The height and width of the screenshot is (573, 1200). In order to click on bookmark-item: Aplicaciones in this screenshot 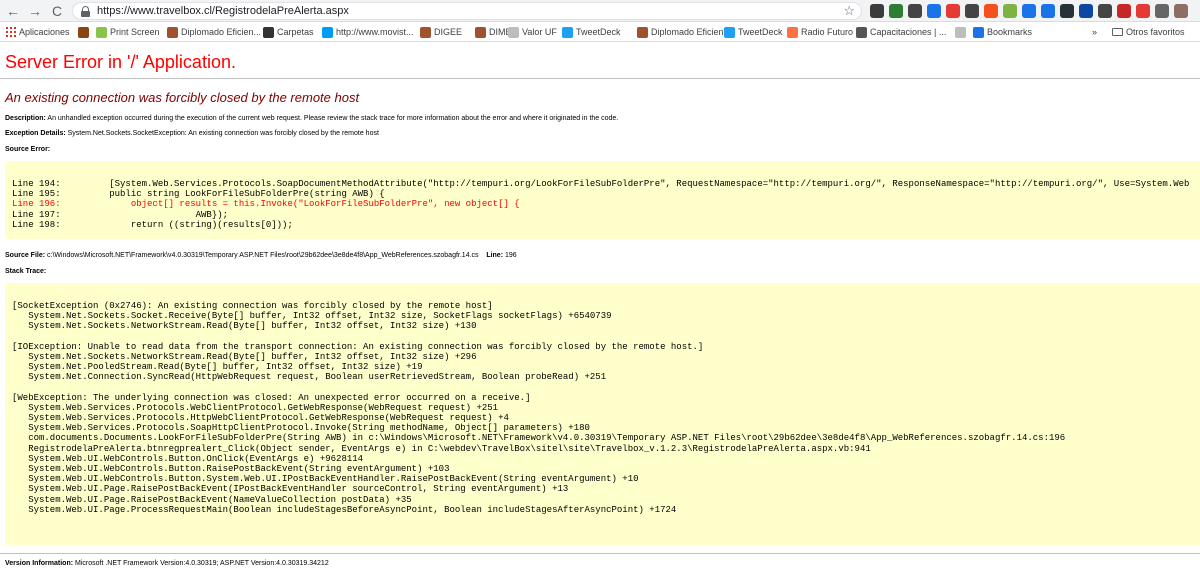, I will do `click(38, 32)`.